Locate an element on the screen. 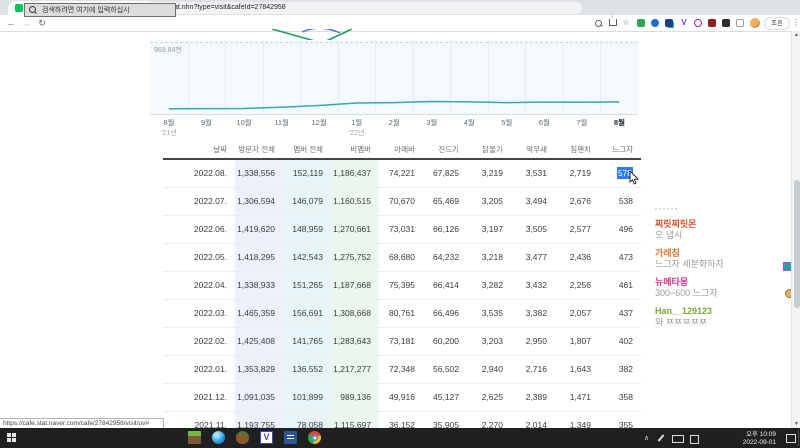  table-cell: 136,552 is located at coordinates (307, 369).